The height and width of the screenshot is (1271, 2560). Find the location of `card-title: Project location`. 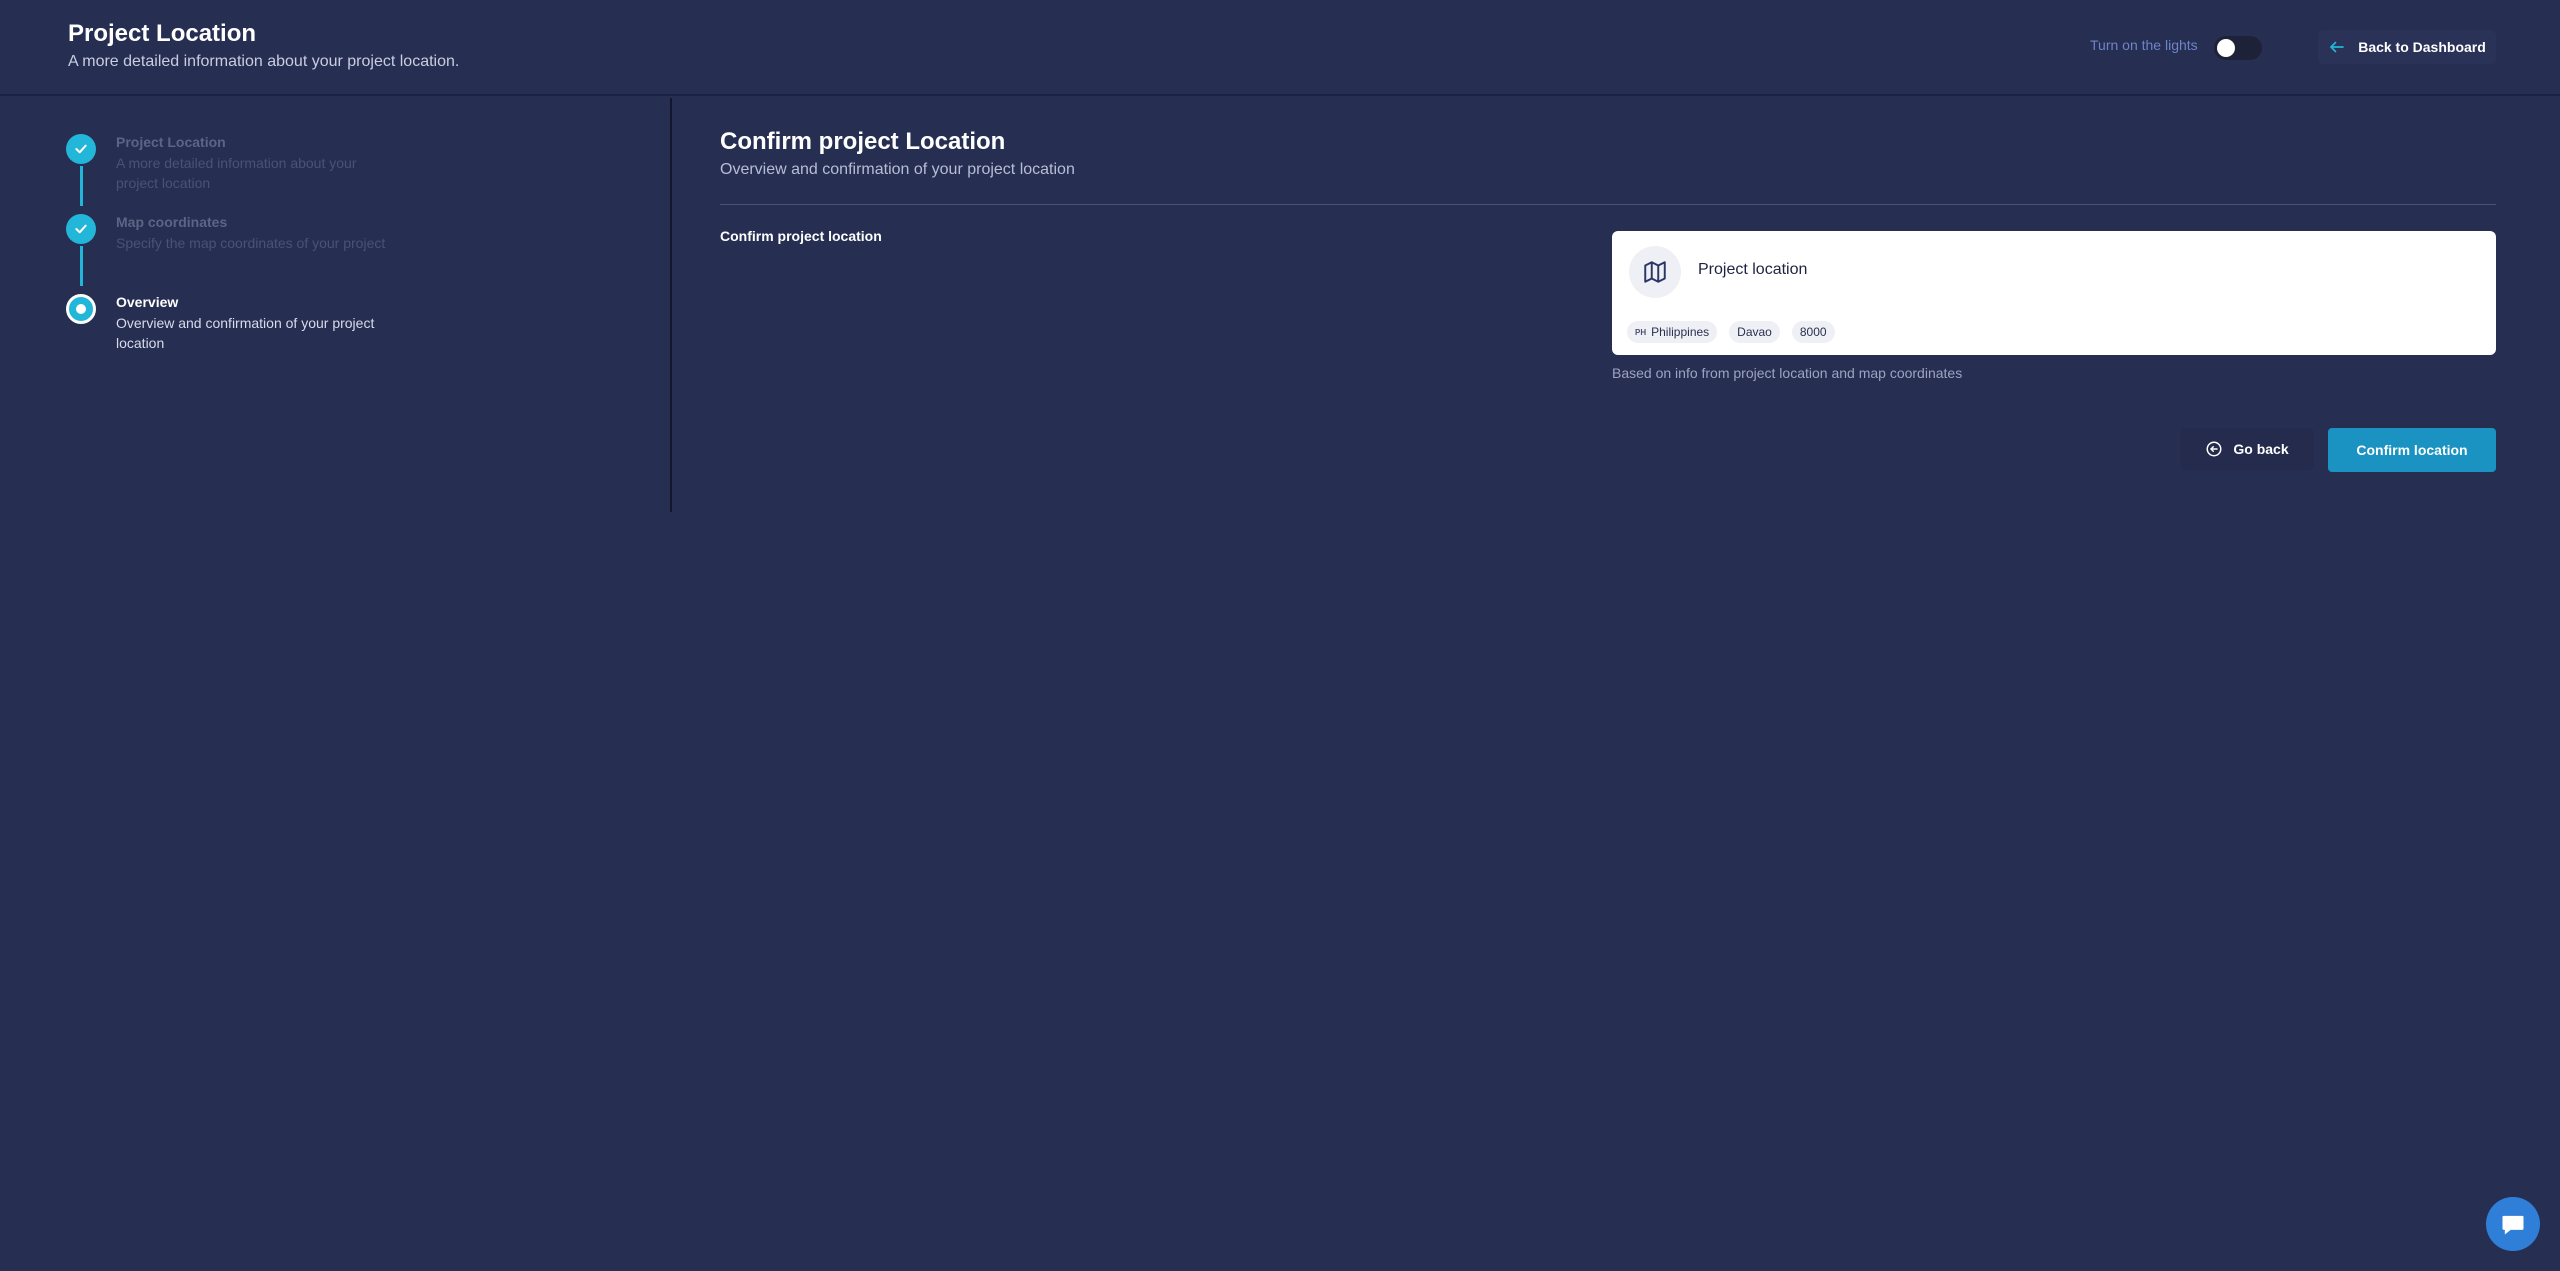

card-title: Project location is located at coordinates (1753, 269).